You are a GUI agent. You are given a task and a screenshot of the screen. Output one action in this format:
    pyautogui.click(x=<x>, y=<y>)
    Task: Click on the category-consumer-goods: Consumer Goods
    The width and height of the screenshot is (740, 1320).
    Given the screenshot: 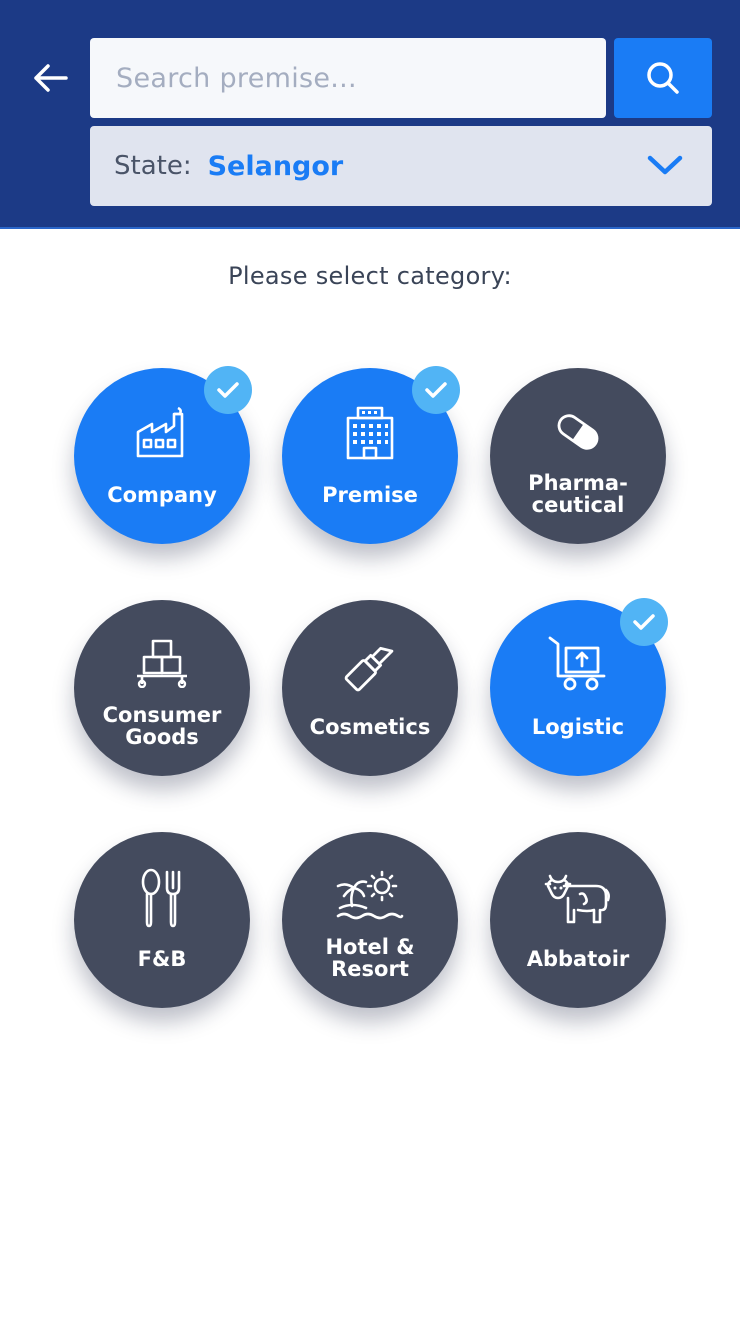 What is the action you would take?
    pyautogui.click(x=162, y=688)
    